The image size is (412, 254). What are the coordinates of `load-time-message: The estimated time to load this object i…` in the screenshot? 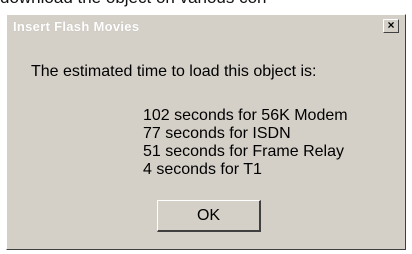 It's located at (174, 71).